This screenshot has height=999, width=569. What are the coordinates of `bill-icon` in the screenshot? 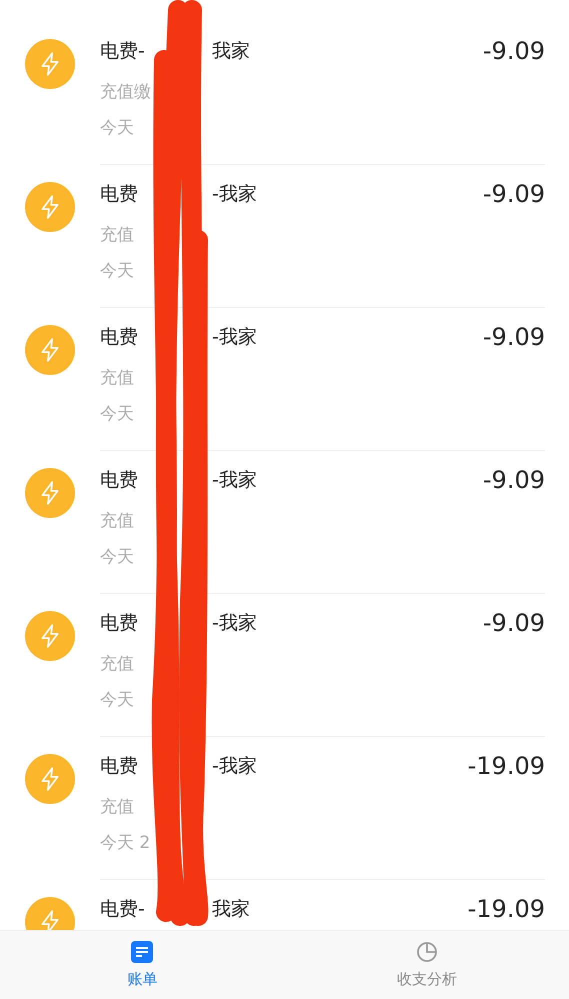 It's located at (142, 952).